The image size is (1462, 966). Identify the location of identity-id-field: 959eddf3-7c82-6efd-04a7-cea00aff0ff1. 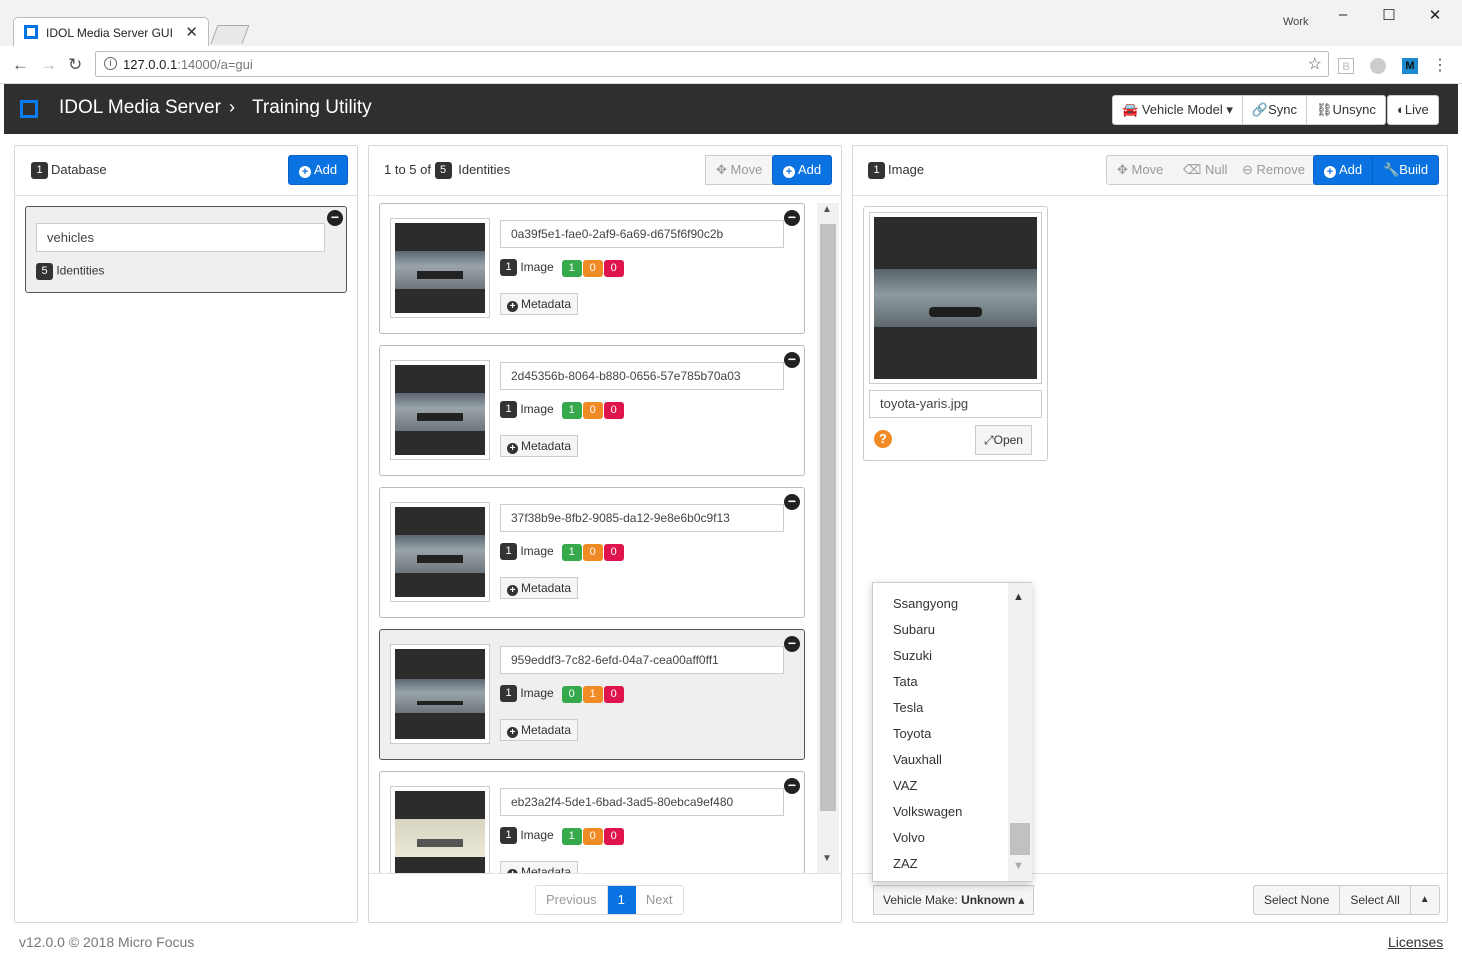
(642, 660).